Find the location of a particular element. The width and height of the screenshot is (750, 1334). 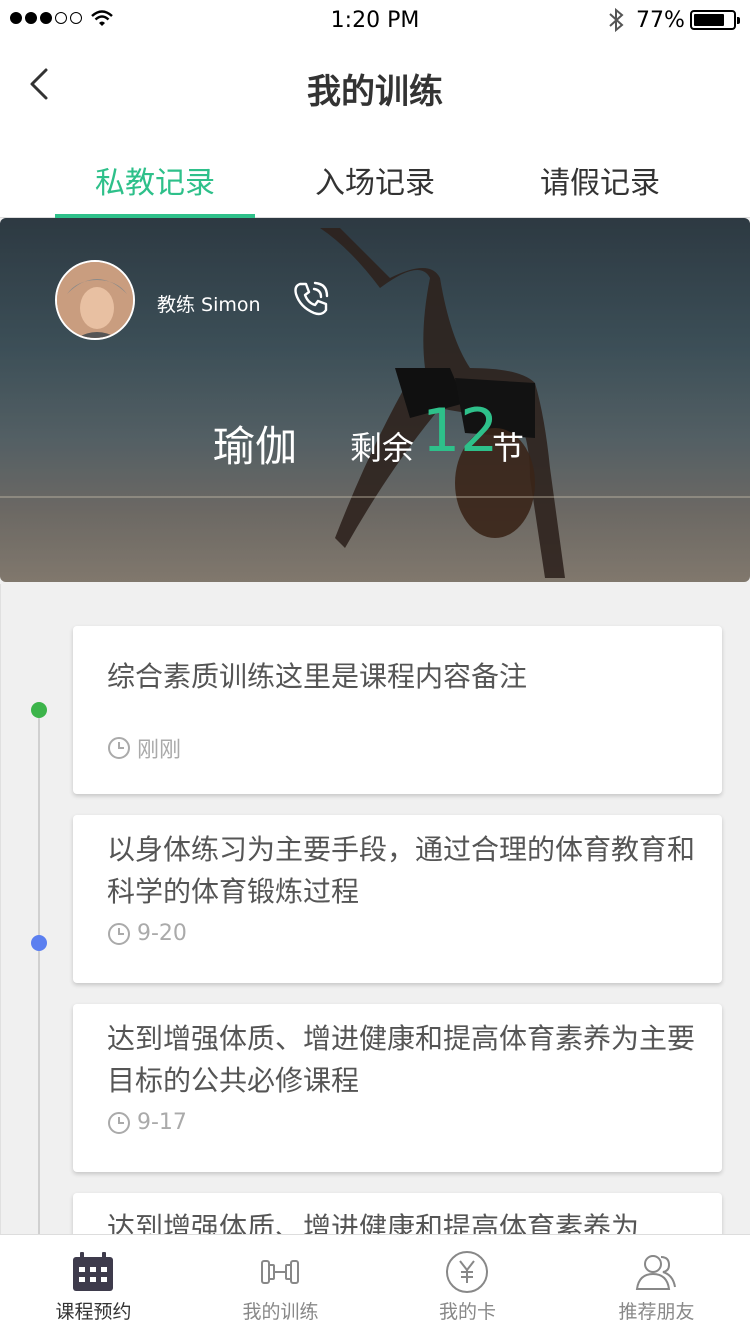

coach-name: 教练 Simon is located at coordinates (209, 305).